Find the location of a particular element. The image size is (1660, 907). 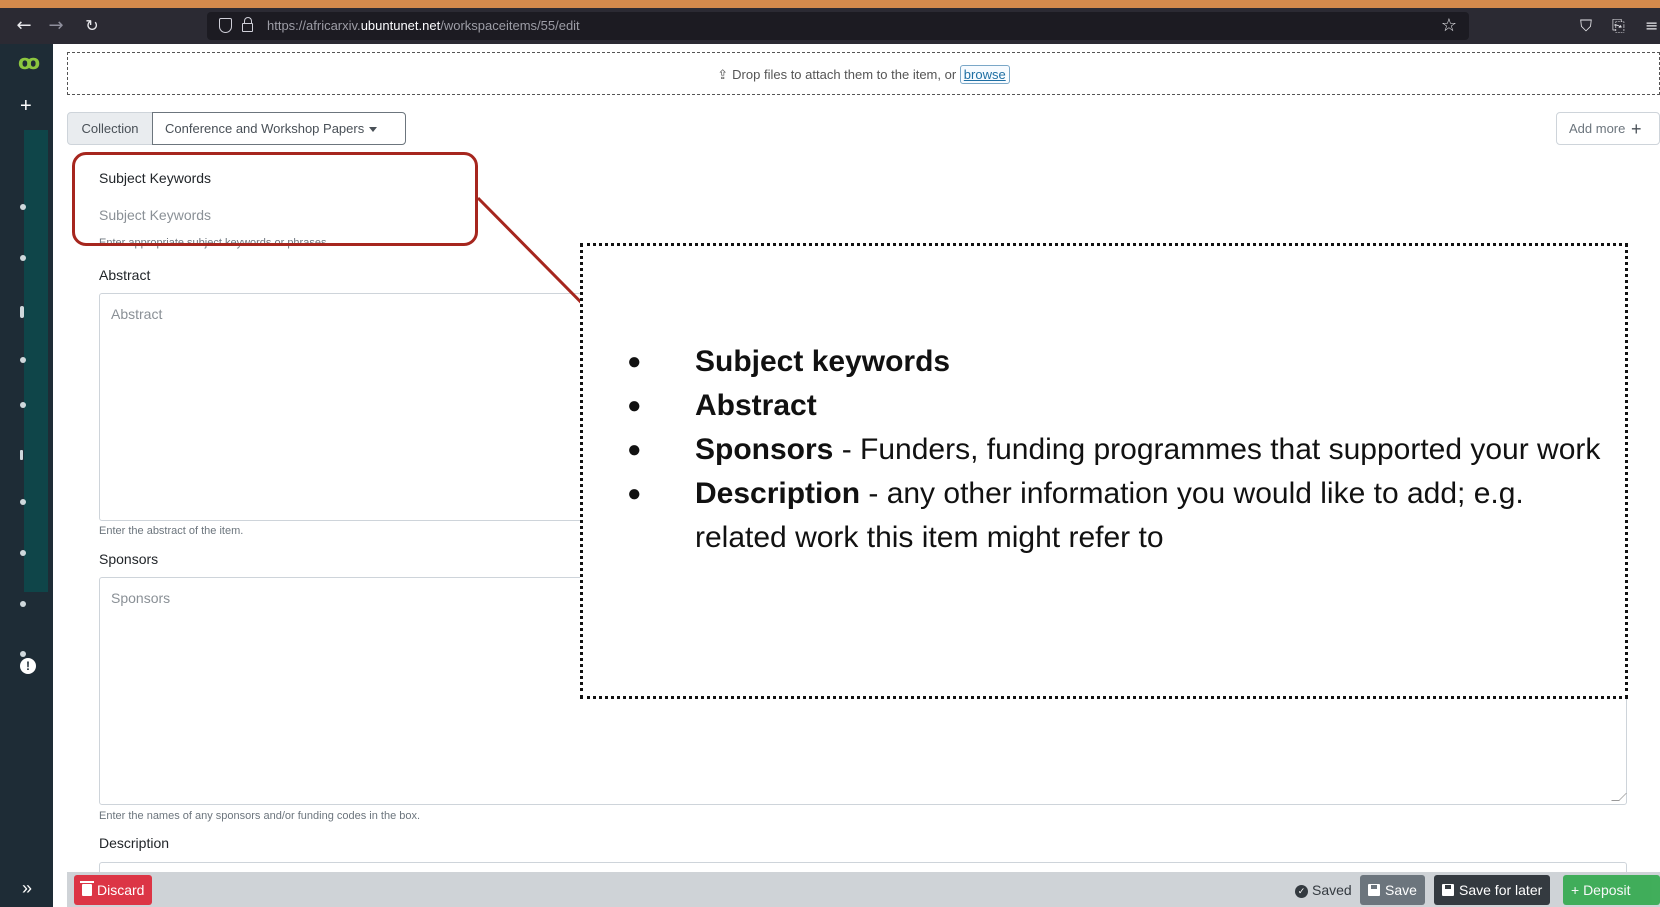

pocket-icon: ⛉ is located at coordinates (1586, 26).